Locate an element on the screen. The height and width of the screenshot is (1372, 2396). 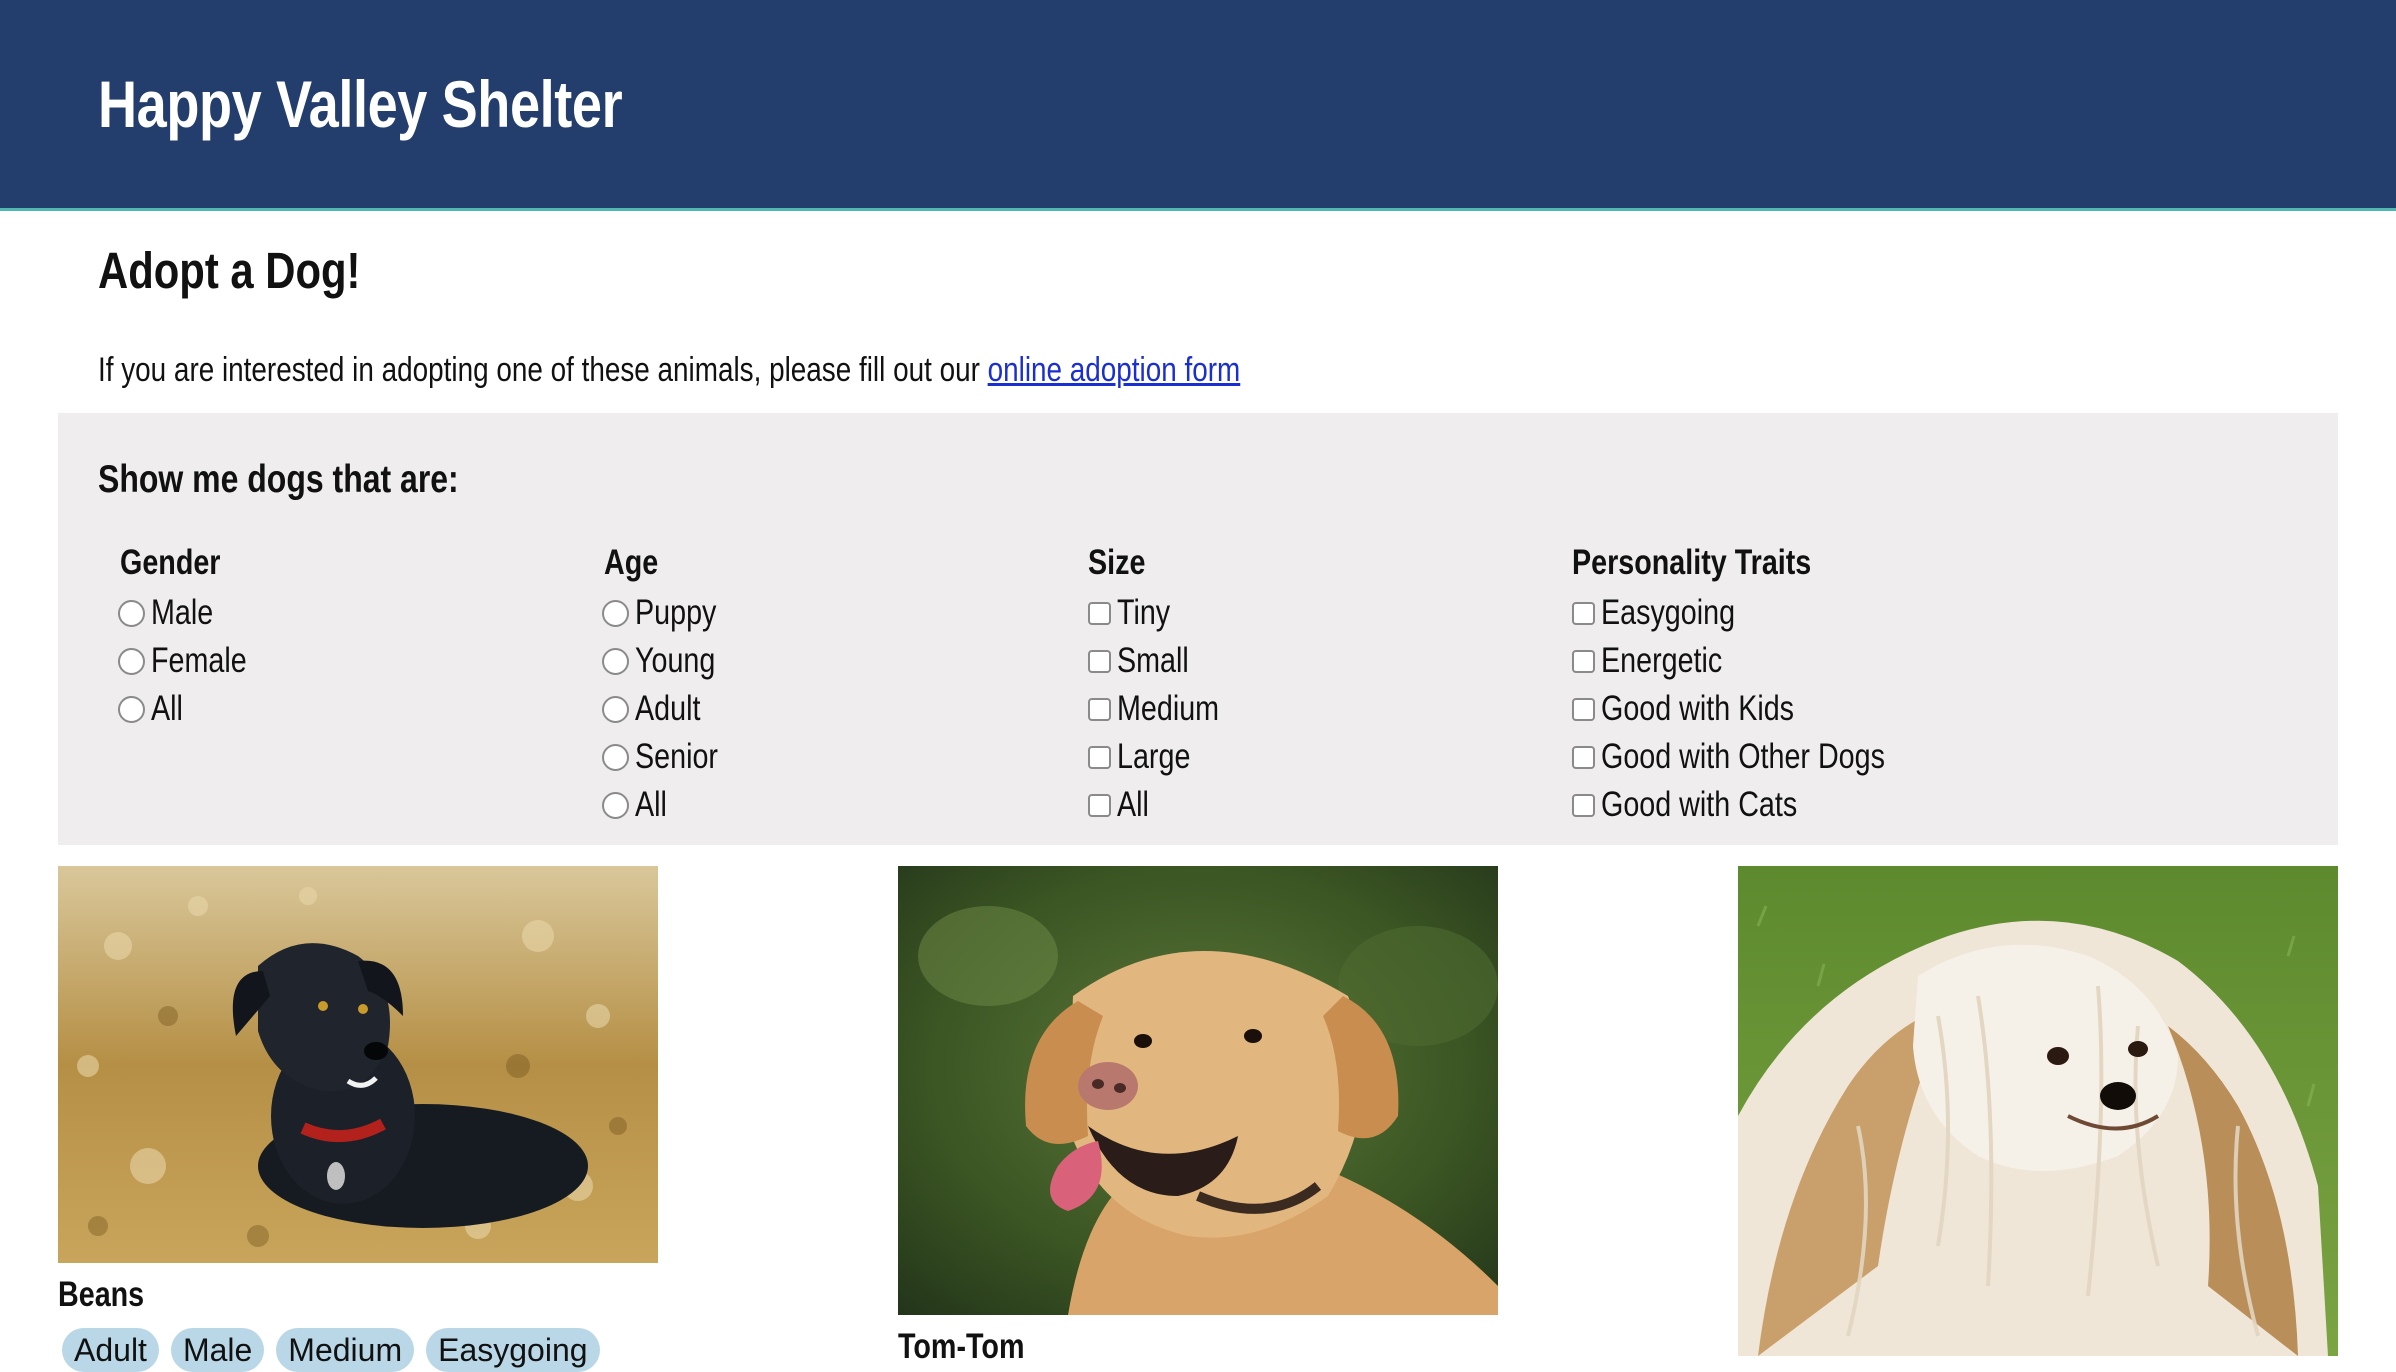
dog-photo-black-terrier-icon is located at coordinates (358, 1064).